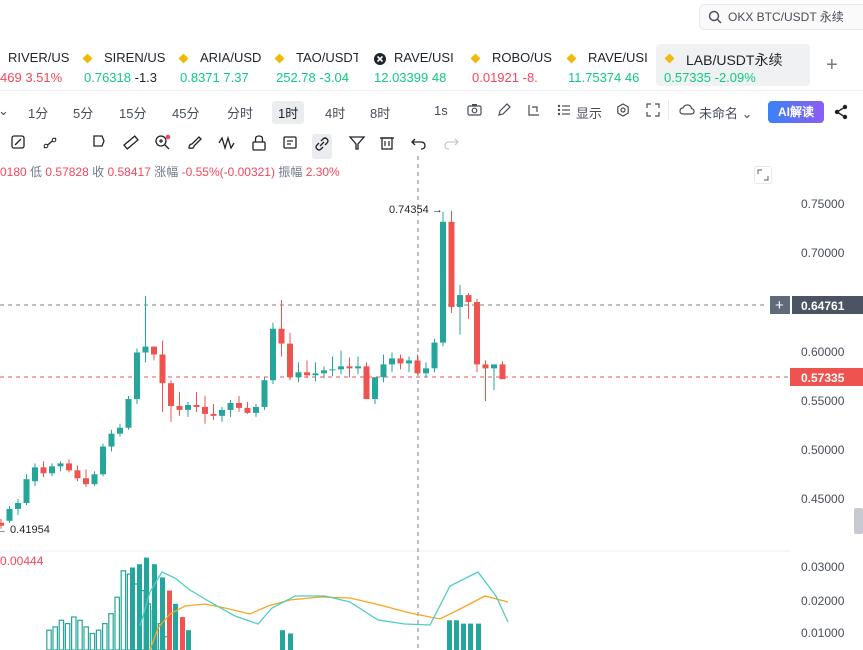  I want to click on undo-icon, so click(419, 145).